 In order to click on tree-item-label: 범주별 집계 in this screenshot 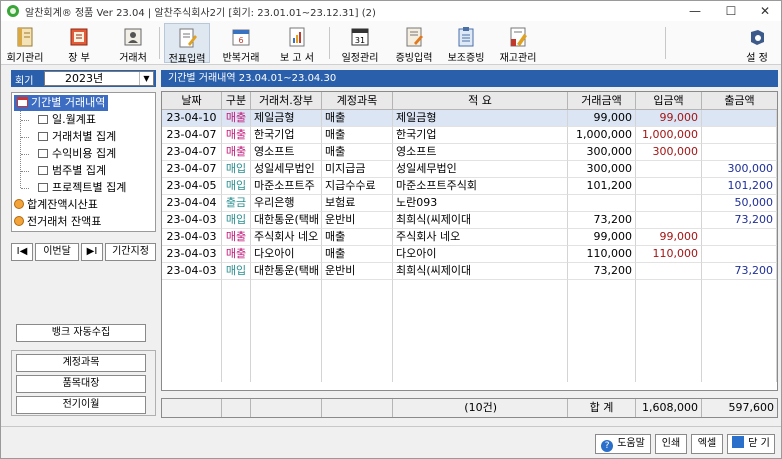, I will do `click(79, 170)`.